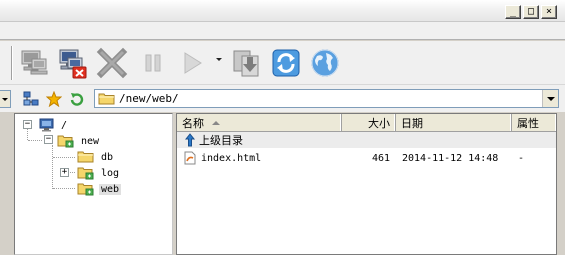 The height and width of the screenshot is (255, 565). I want to click on column-header-size: 大小, so click(369, 122).